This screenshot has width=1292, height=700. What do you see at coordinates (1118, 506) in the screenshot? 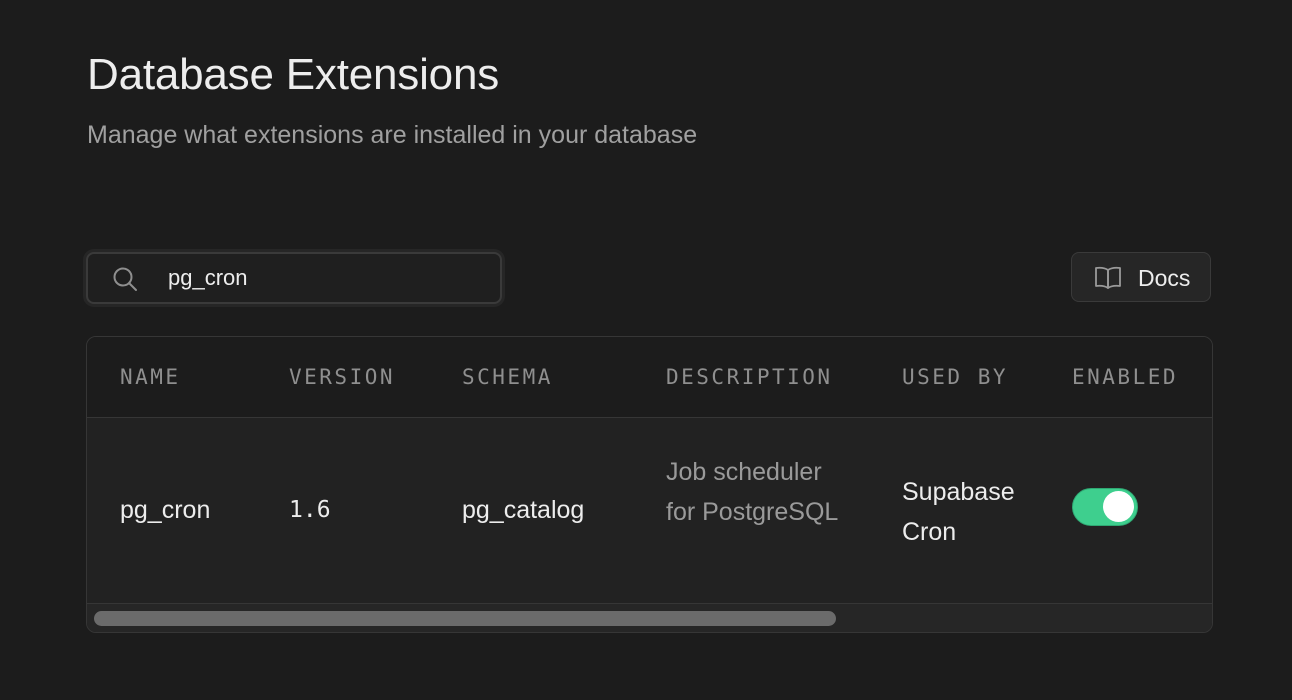
I see `toggle-knob` at bounding box center [1118, 506].